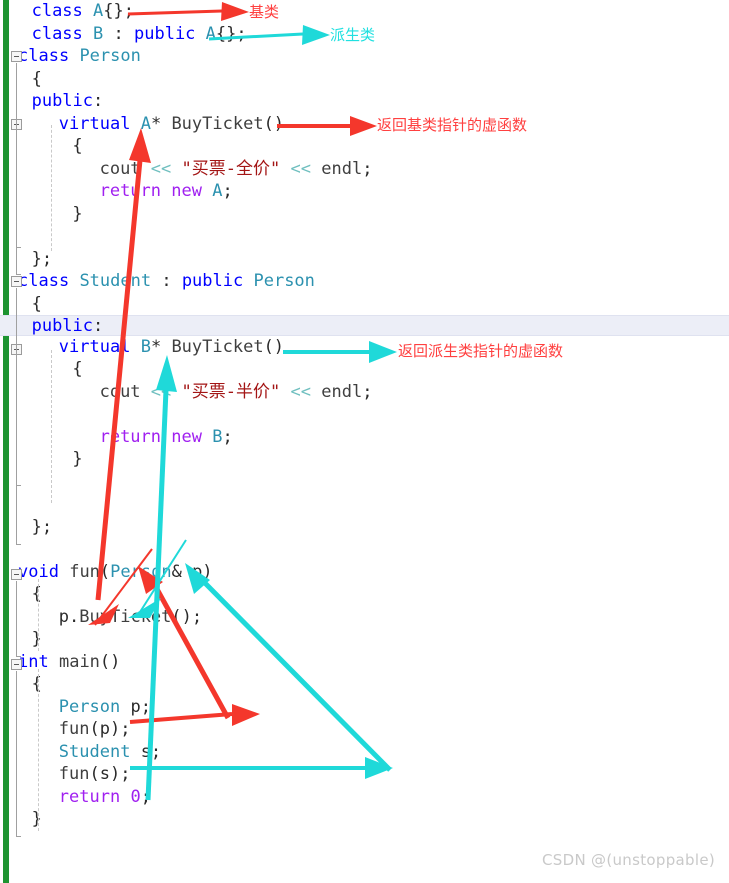 Image resolution: width=729 pixels, height=883 pixels. What do you see at coordinates (364, 662) in the screenshot?
I see `code-line: int main()` at bounding box center [364, 662].